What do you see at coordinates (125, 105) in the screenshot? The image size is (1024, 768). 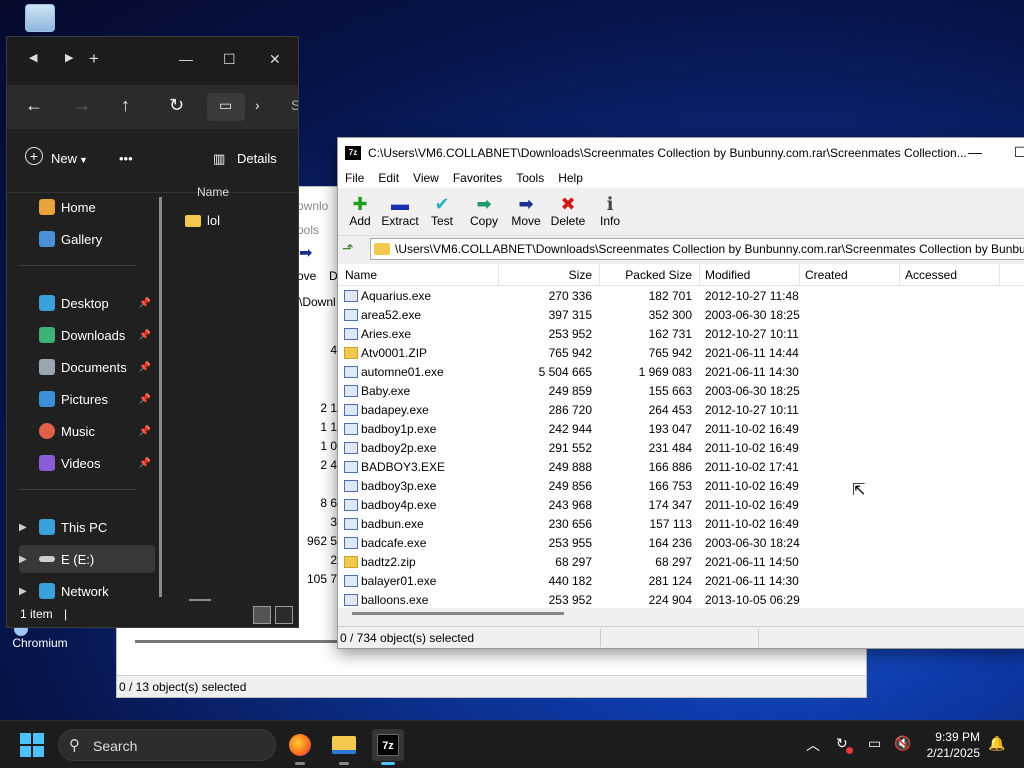 I see `up-icon: ↑` at bounding box center [125, 105].